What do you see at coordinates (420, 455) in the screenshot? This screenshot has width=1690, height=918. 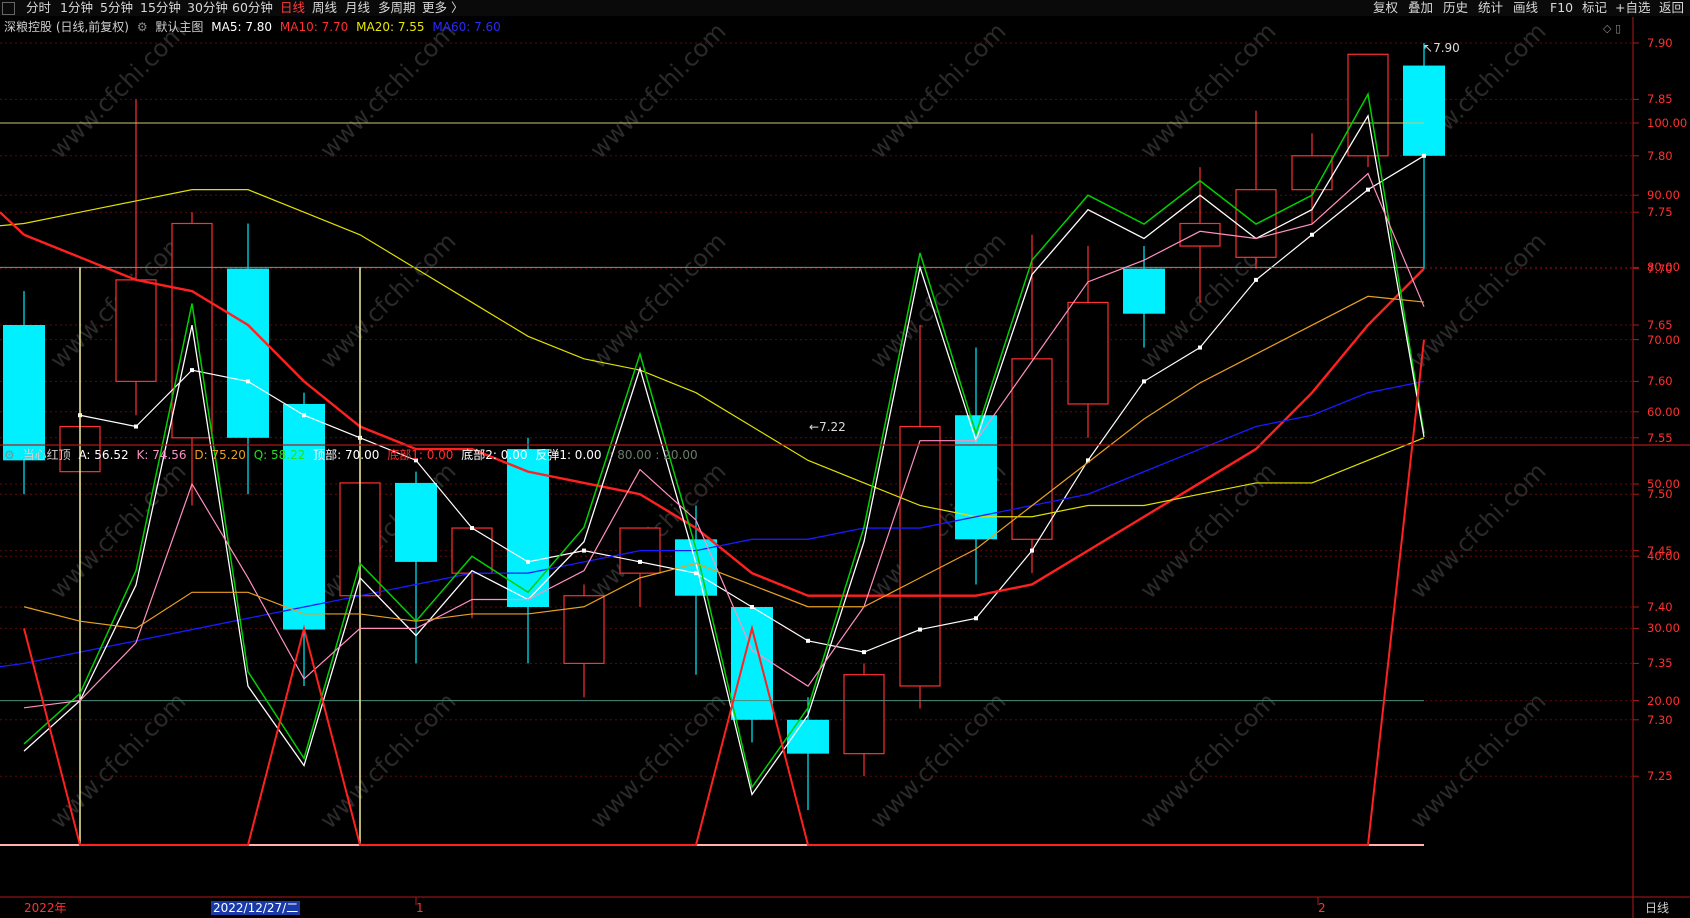 I see `legend-bottom1: 底部1: 0.00` at bounding box center [420, 455].